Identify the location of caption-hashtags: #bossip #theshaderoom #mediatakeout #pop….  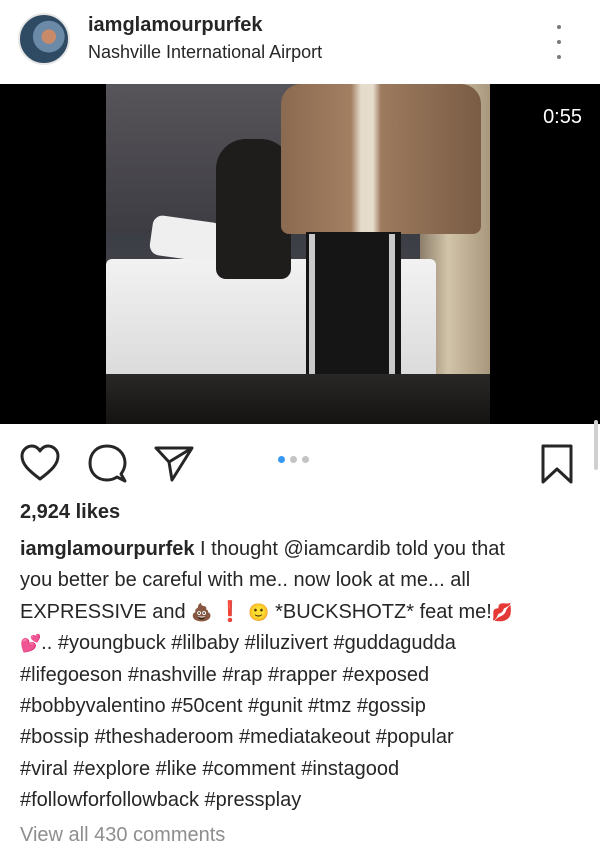
(302, 737).